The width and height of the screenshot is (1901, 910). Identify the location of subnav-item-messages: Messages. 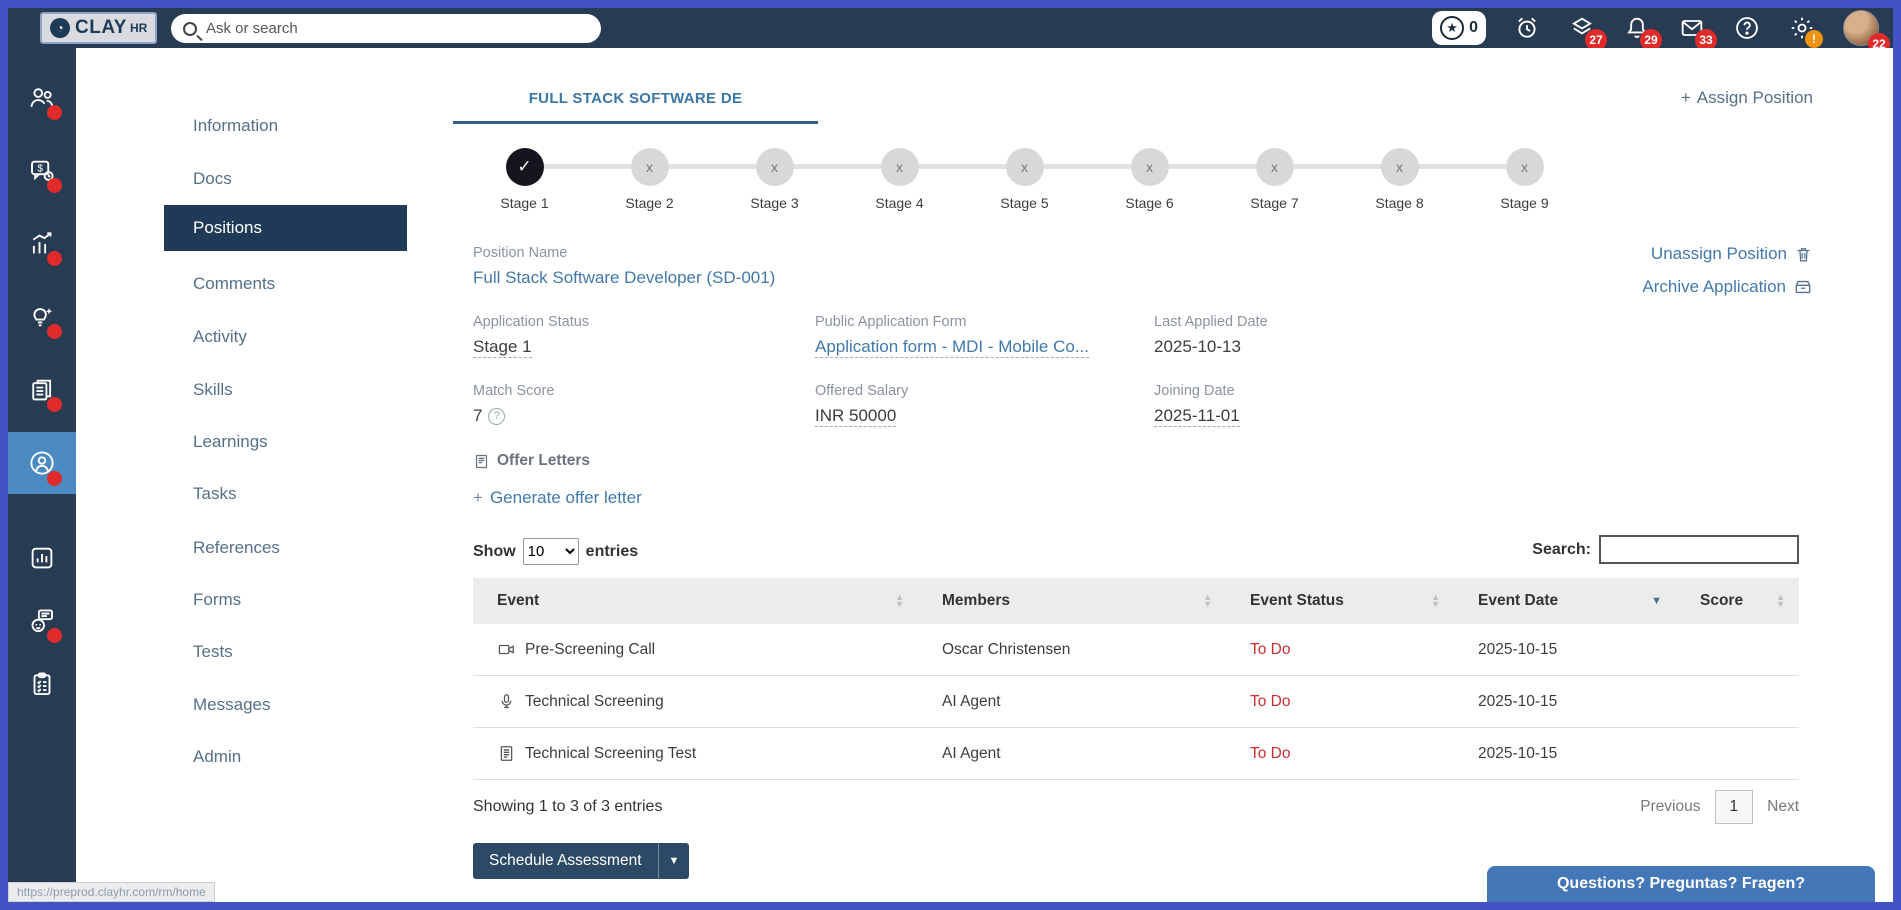
(231, 705).